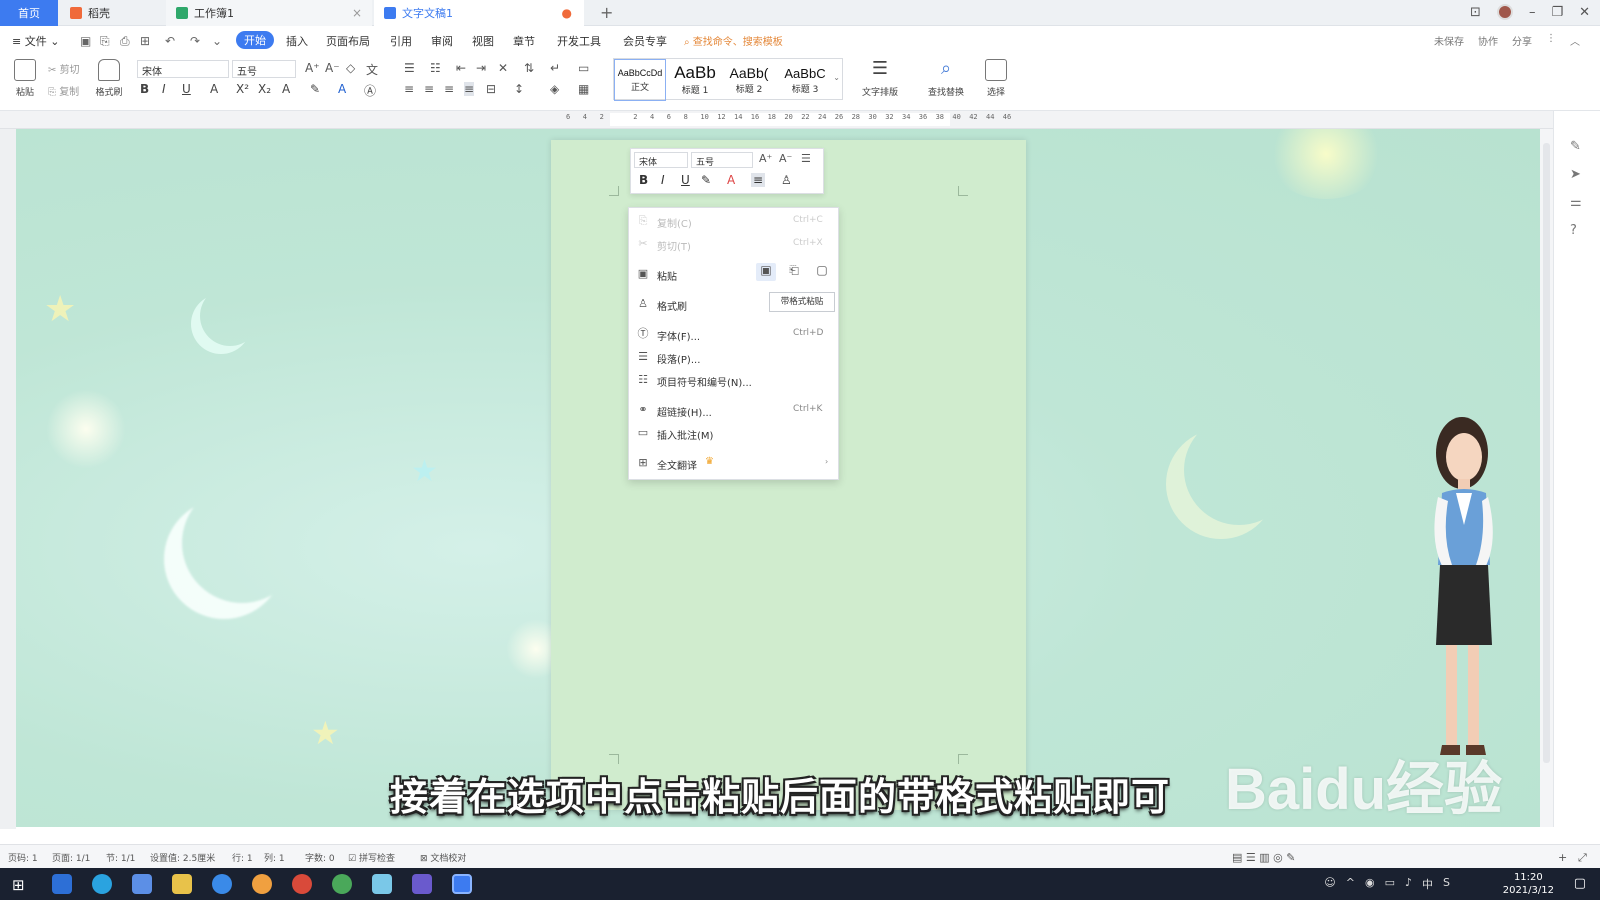  What do you see at coordinates (479, 13) in the screenshot?
I see `tab-document: 文字文稿1 ●` at bounding box center [479, 13].